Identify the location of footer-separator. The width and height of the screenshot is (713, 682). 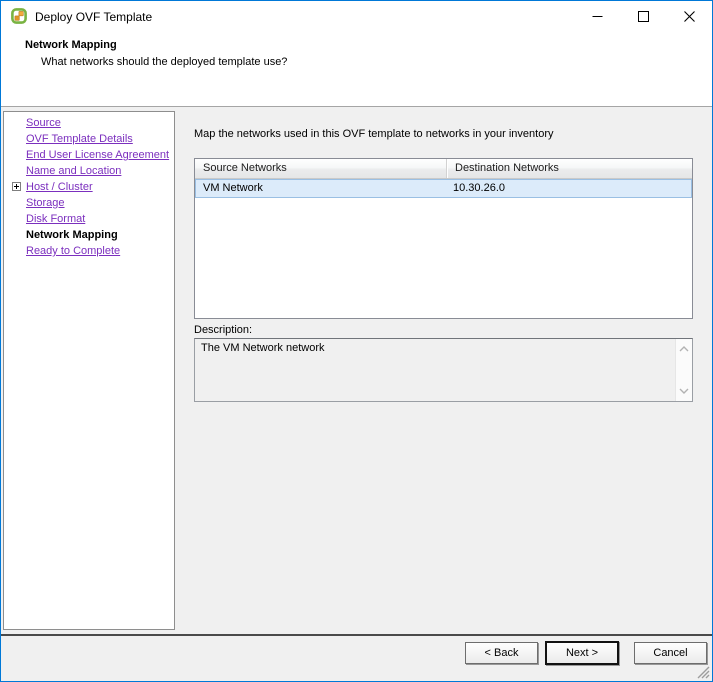
(356, 635).